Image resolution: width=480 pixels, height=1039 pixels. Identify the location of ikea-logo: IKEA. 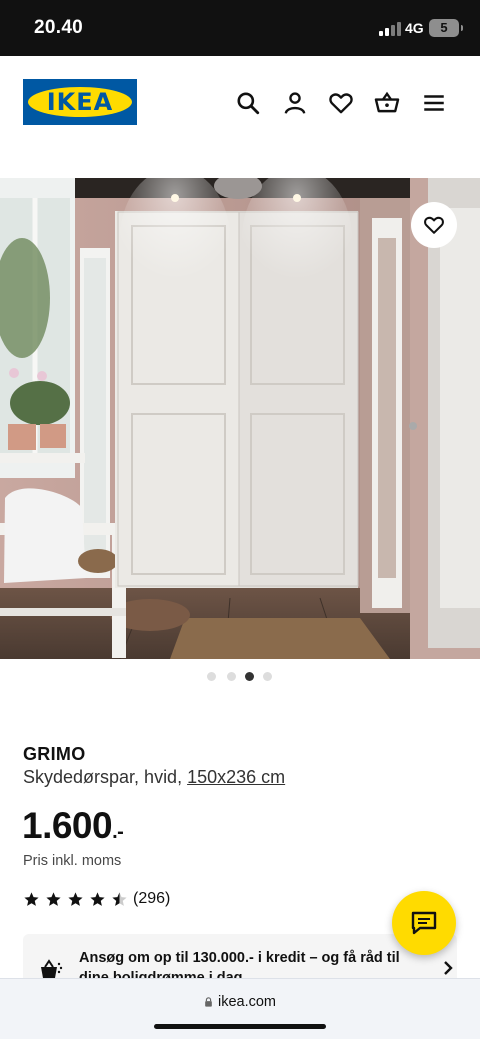
(80, 102).